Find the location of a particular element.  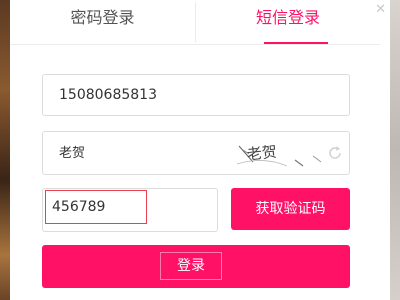

active-tab-underline is located at coordinates (296, 43).